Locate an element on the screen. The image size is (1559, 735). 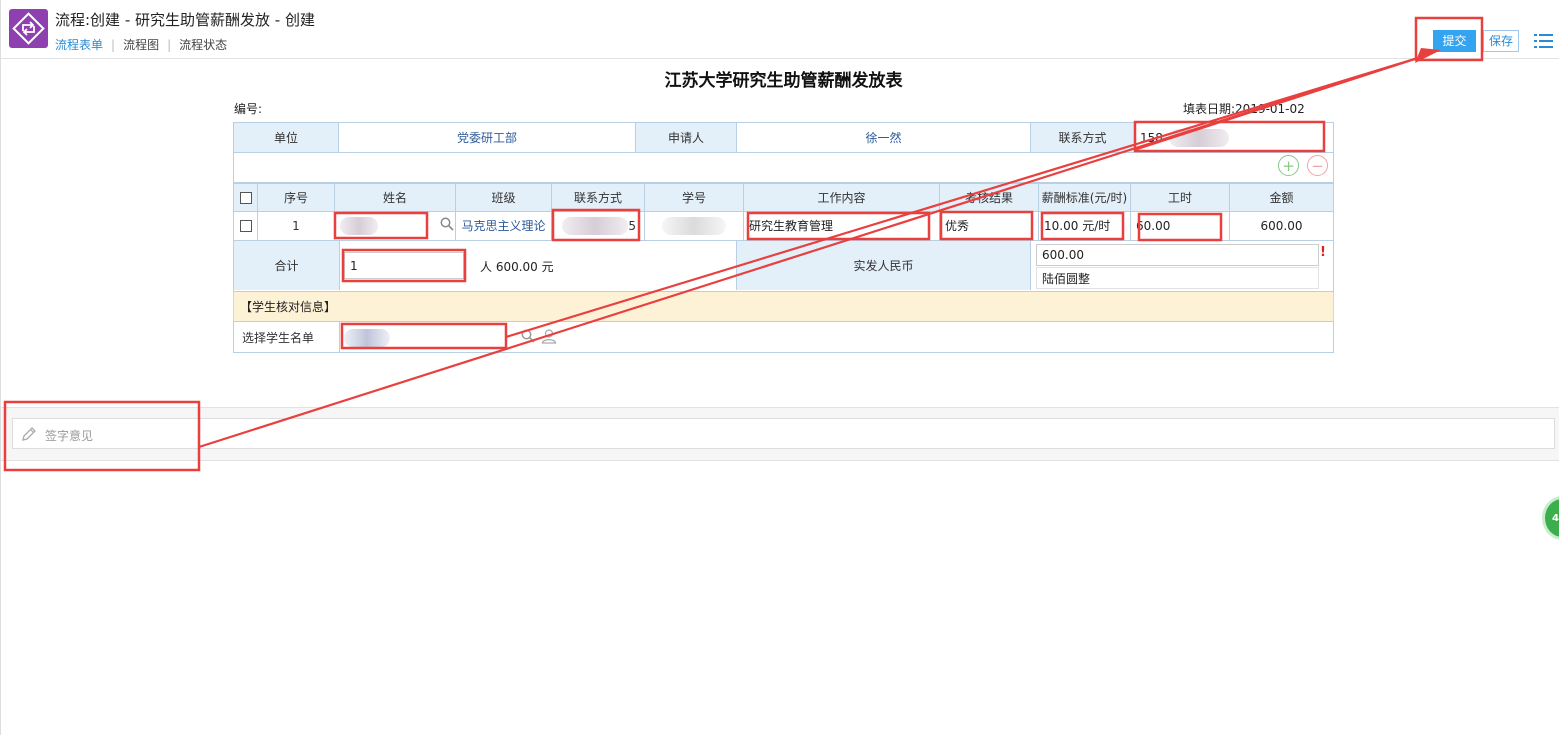
col-header: 序号 is located at coordinates (296, 197).